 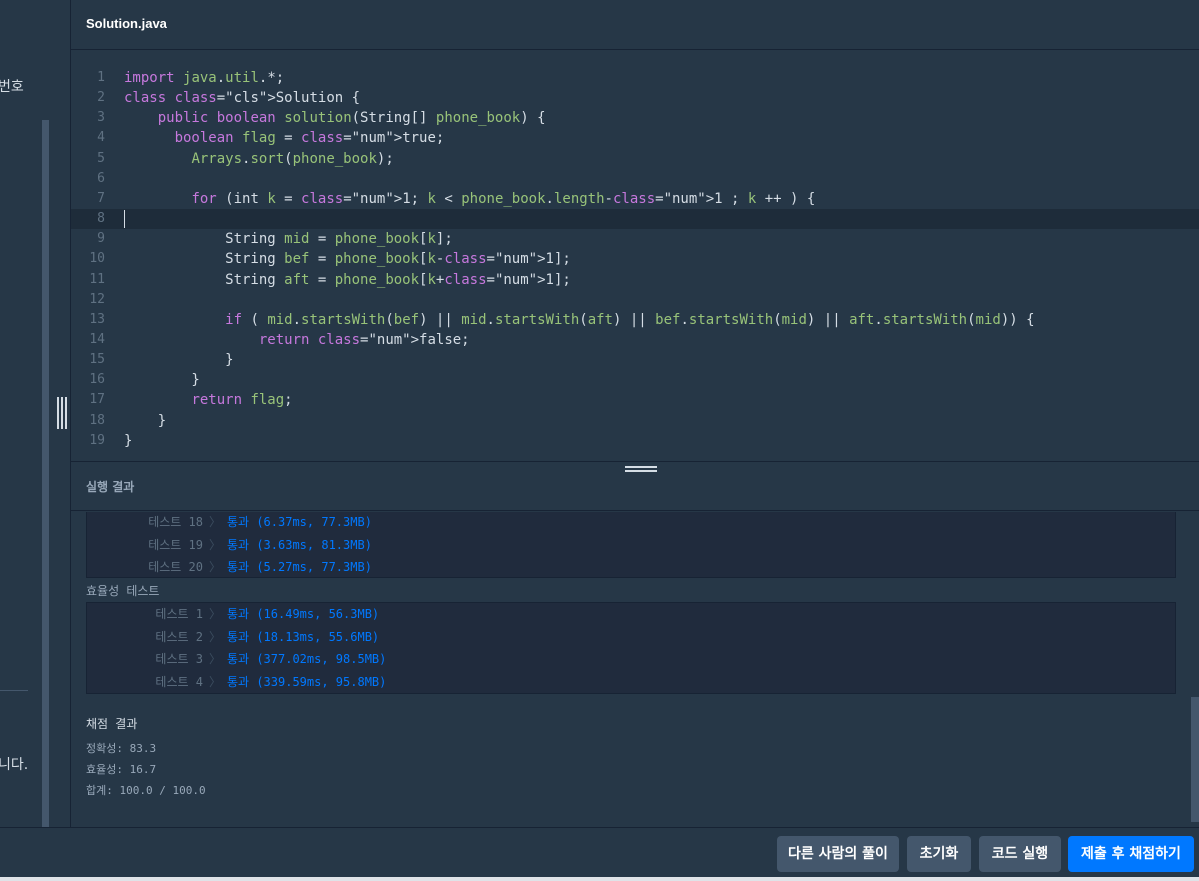 What do you see at coordinates (101, 219) in the screenshot?
I see `line-number: 8` at bounding box center [101, 219].